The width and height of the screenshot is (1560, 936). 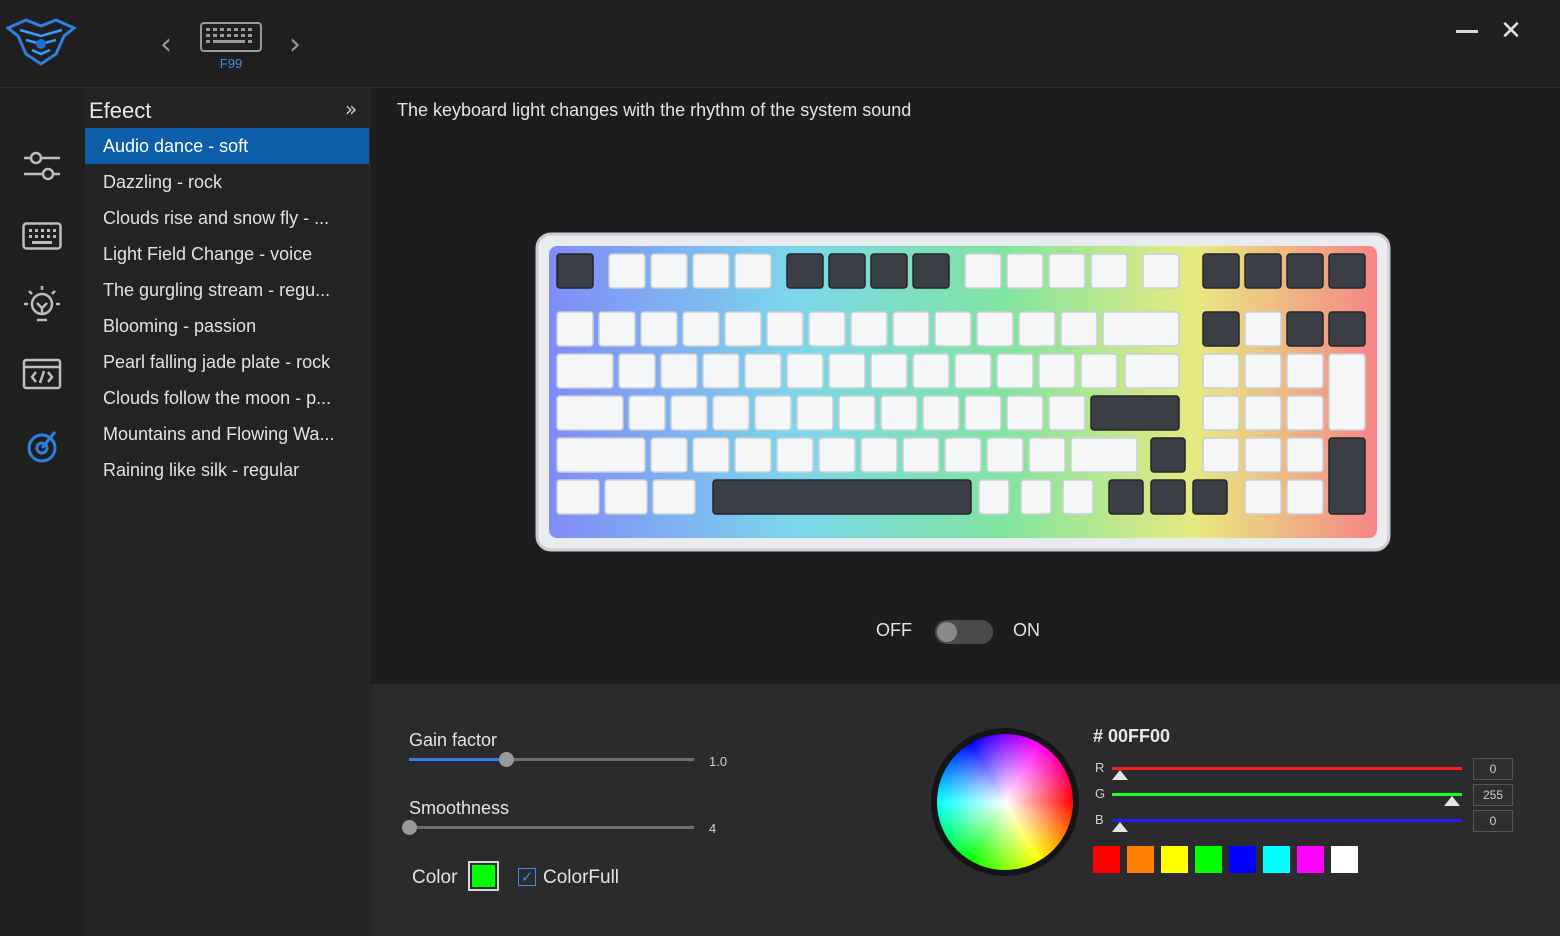 What do you see at coordinates (295, 45) in the screenshot?
I see `next-device-button: ›` at bounding box center [295, 45].